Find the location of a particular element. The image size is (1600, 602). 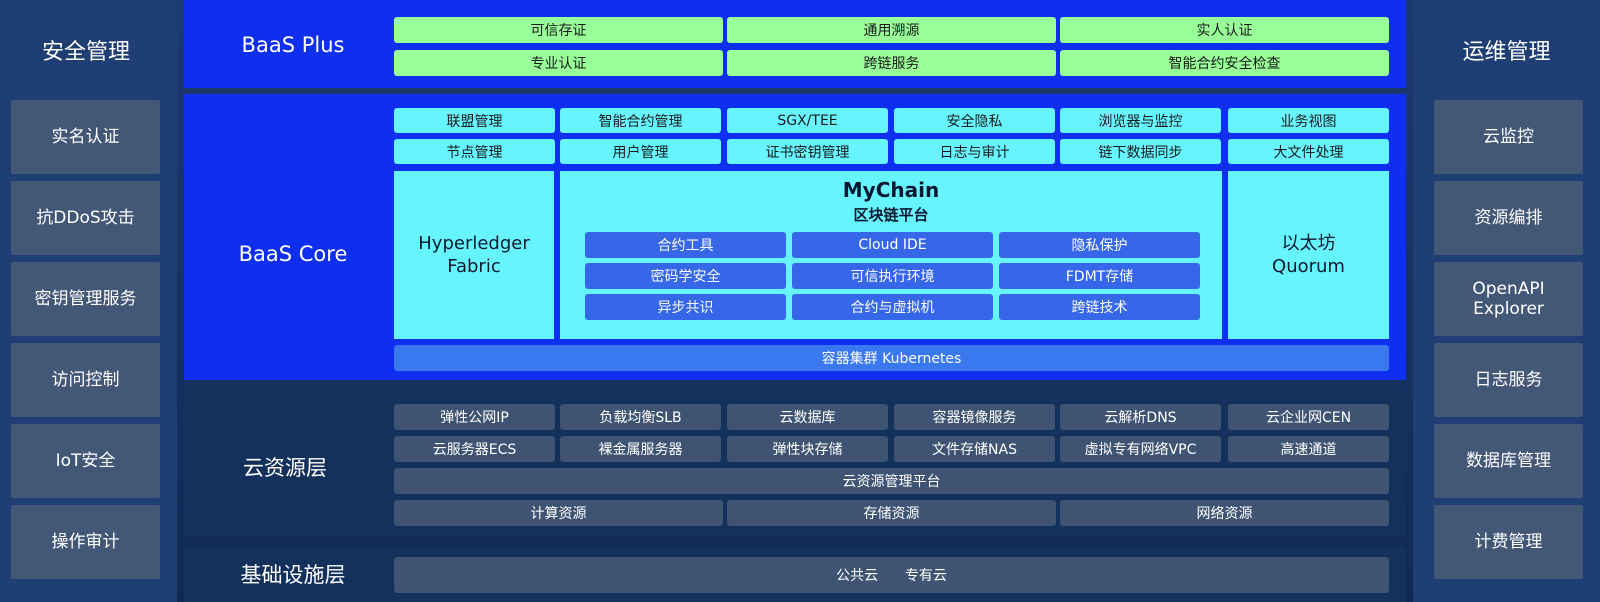

baas-core-service: 大文件处理 is located at coordinates (1308, 151).